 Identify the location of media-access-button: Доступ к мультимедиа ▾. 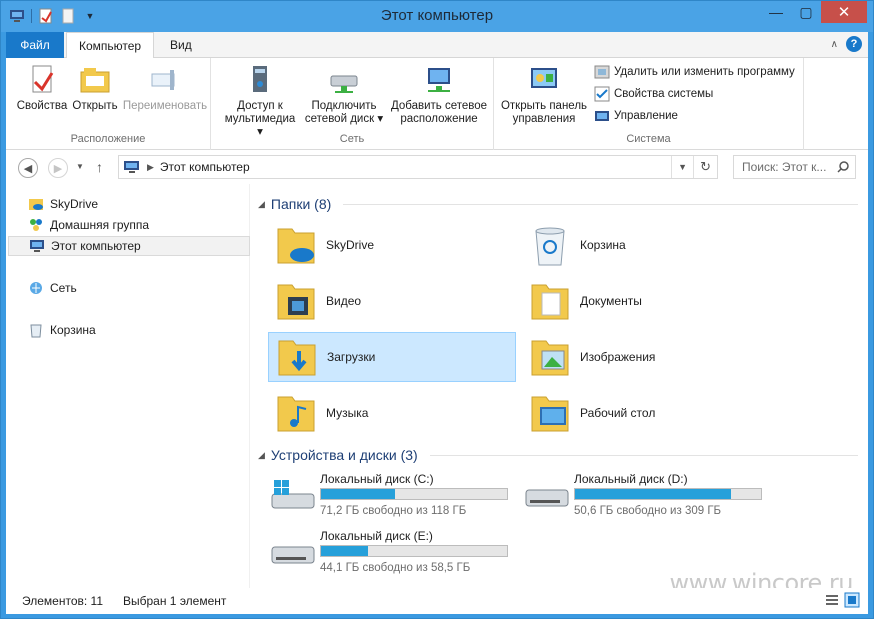
(260, 101).